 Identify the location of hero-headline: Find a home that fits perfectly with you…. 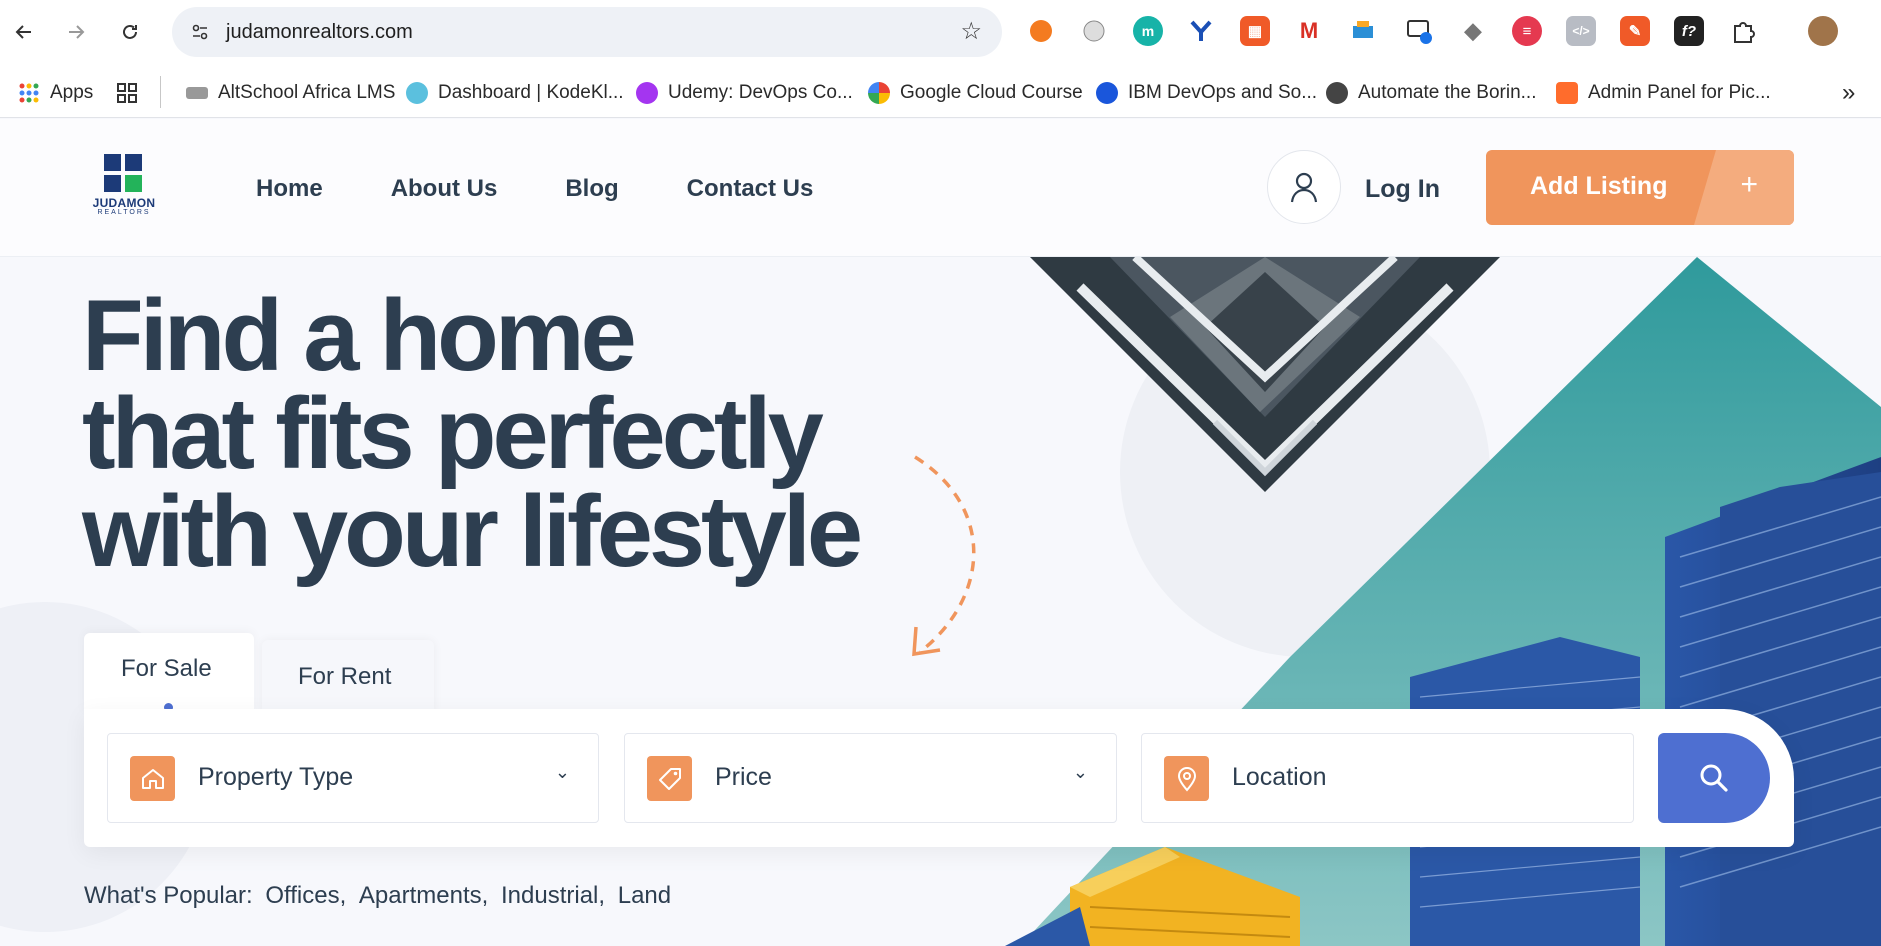
(472, 434).